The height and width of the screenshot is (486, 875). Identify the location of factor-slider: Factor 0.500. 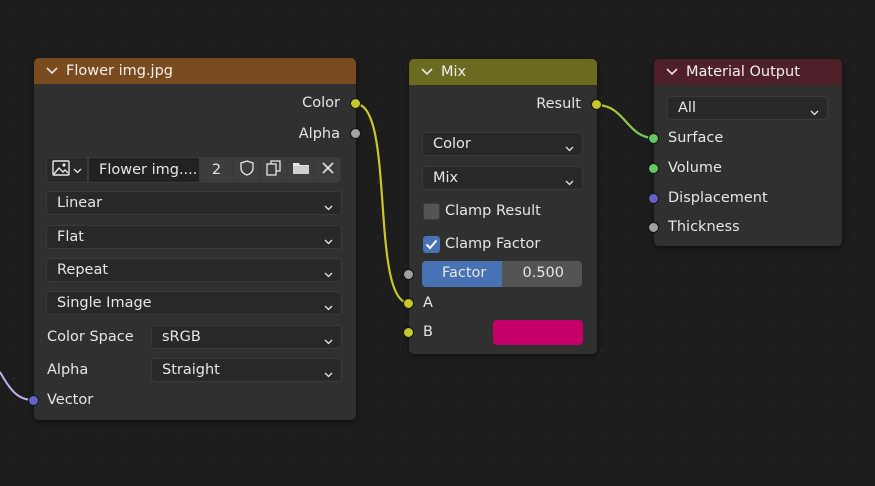
(502, 274).